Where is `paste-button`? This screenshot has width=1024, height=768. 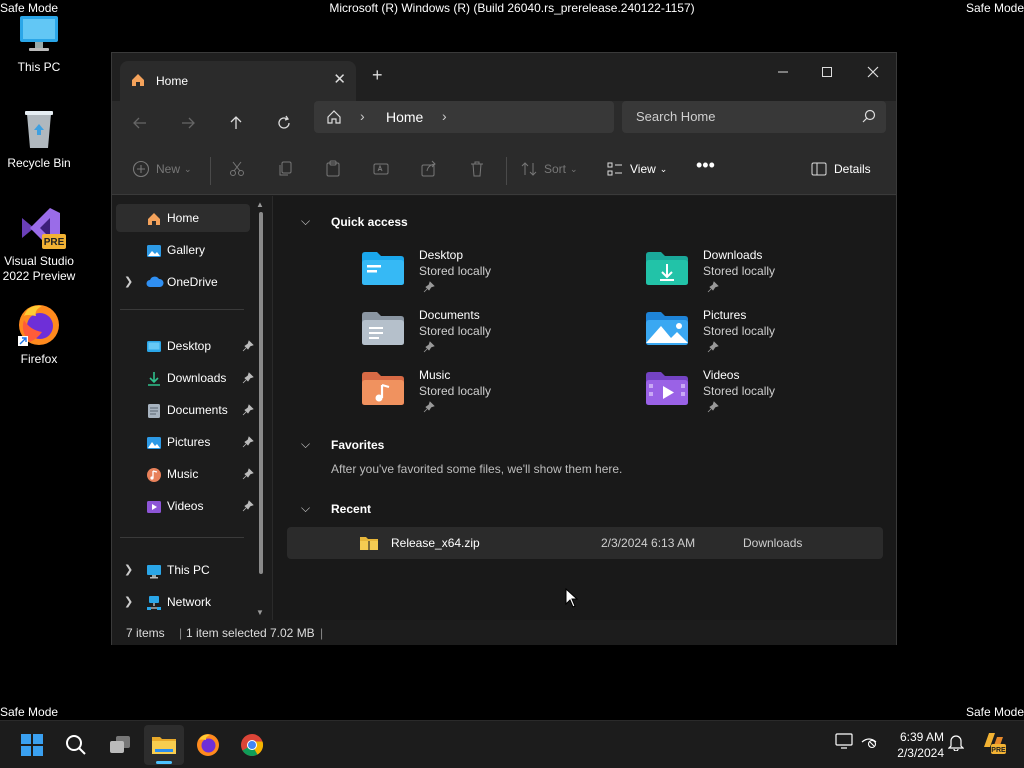
paste-button is located at coordinates (333, 169).